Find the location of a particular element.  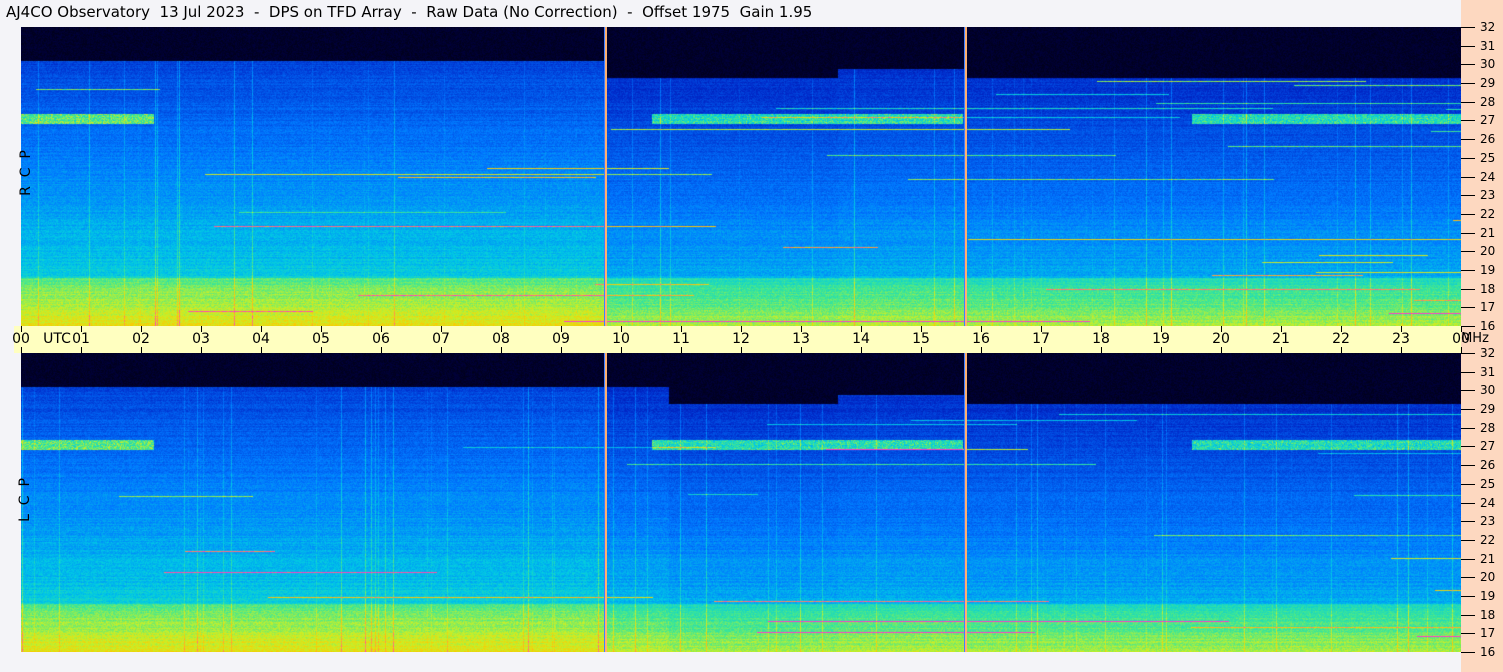

x-tick-label: 08 is located at coordinates (501, 339).